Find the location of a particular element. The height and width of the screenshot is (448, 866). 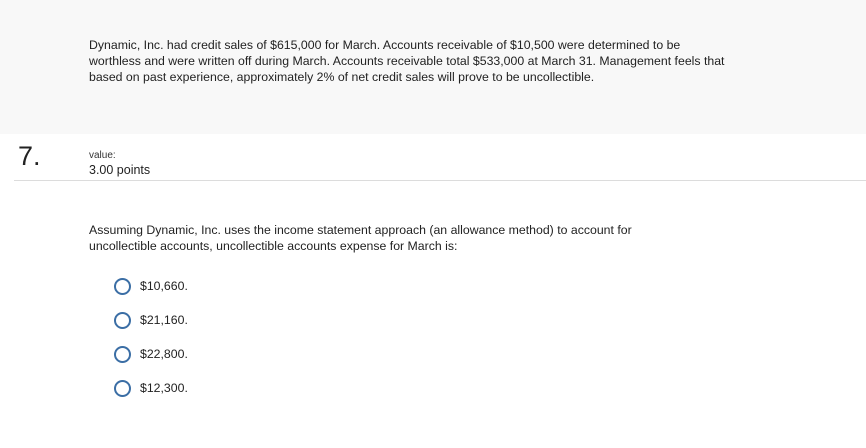

answer-option-label: $21,160. is located at coordinates (164, 320).